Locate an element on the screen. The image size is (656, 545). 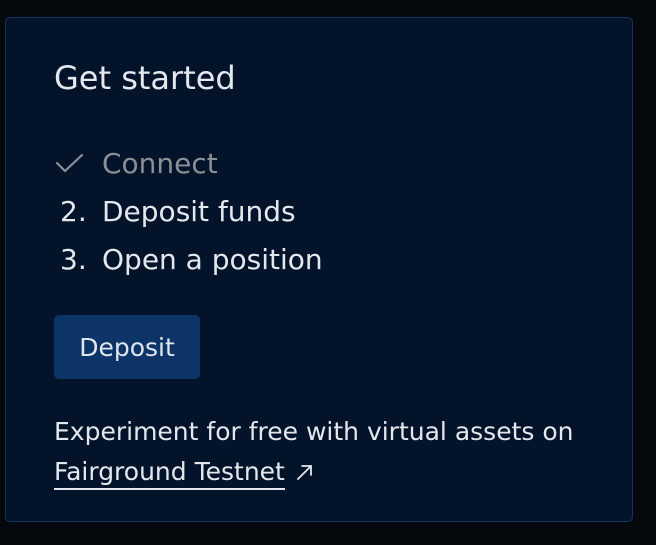
deposit-button: Deposit is located at coordinates (127, 347).